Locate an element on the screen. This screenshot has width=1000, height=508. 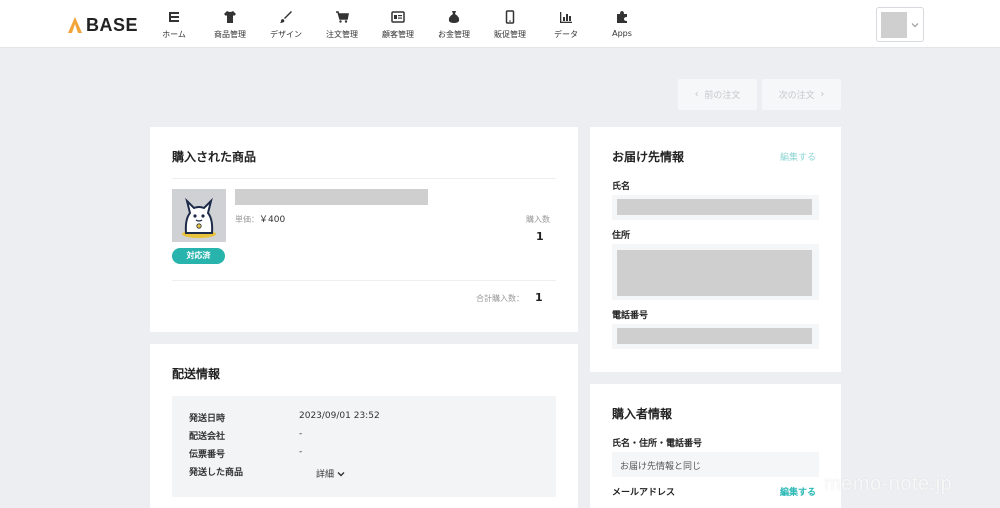
delivery-info-title: お届け先情報 is located at coordinates (648, 157).